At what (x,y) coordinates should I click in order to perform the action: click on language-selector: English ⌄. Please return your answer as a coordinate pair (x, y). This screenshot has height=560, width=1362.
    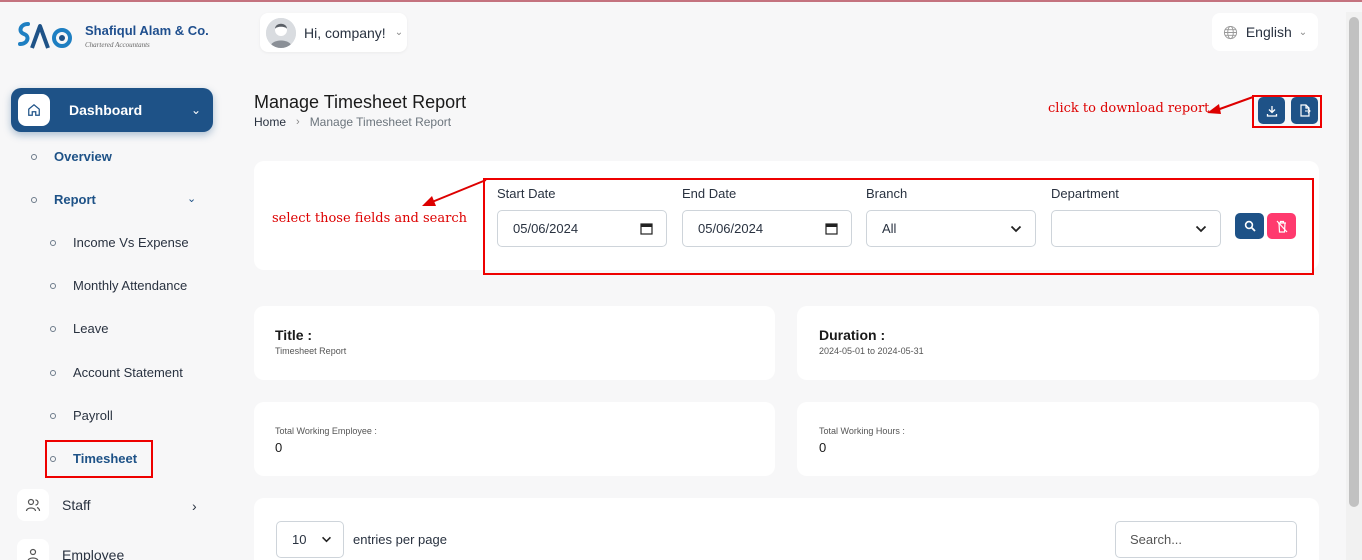
    Looking at the image, I should click on (1265, 32).